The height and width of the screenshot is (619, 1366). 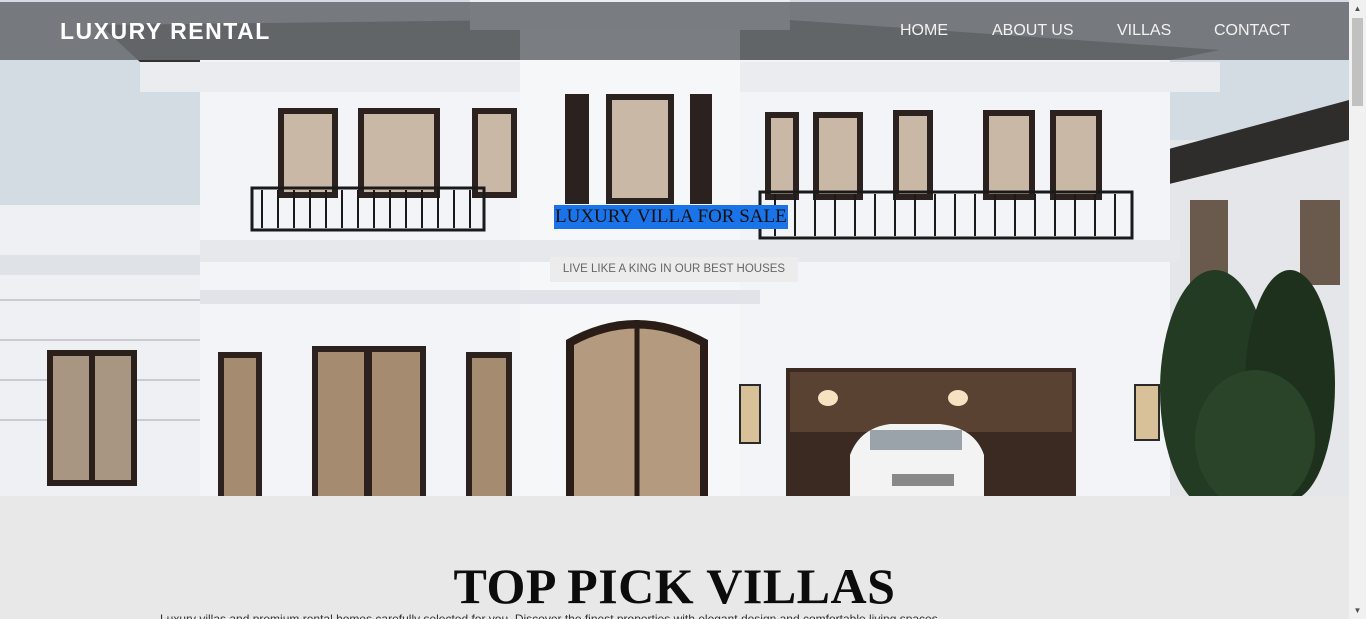 I want to click on scroll-up-arrow-icon: ▲, so click(x=1357, y=8).